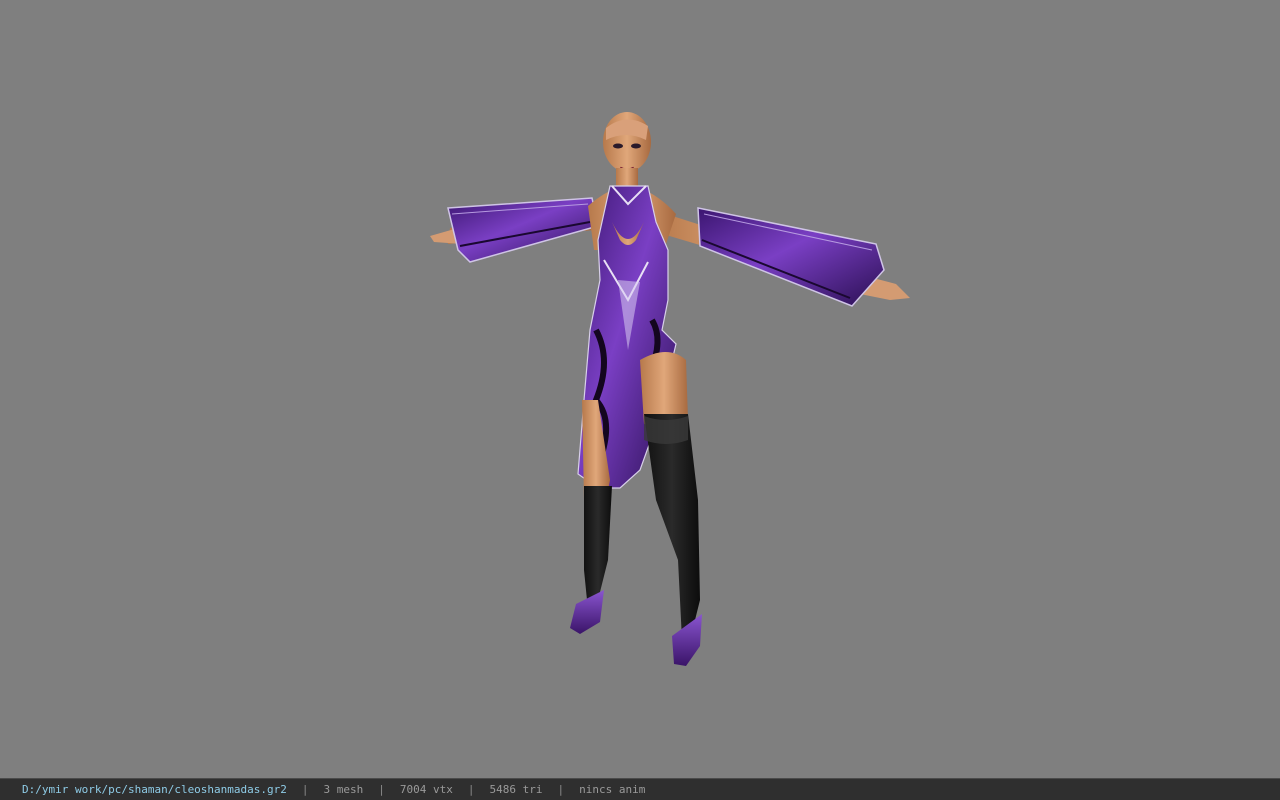 The width and height of the screenshot is (1280, 800). I want to click on file-path-label: D:/ymir work/pc/shaman/cleoshanmadas.gr2, so click(154, 789).